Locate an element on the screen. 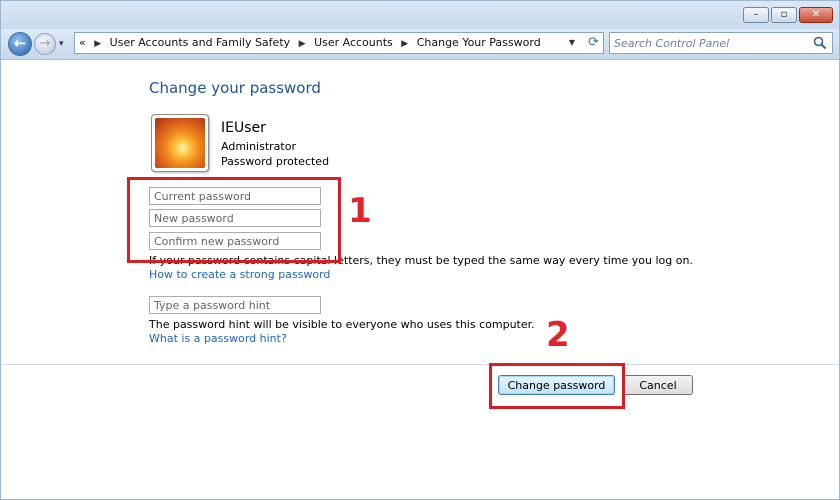 The height and width of the screenshot is (500, 840). password-hint-field is located at coordinates (235, 305).